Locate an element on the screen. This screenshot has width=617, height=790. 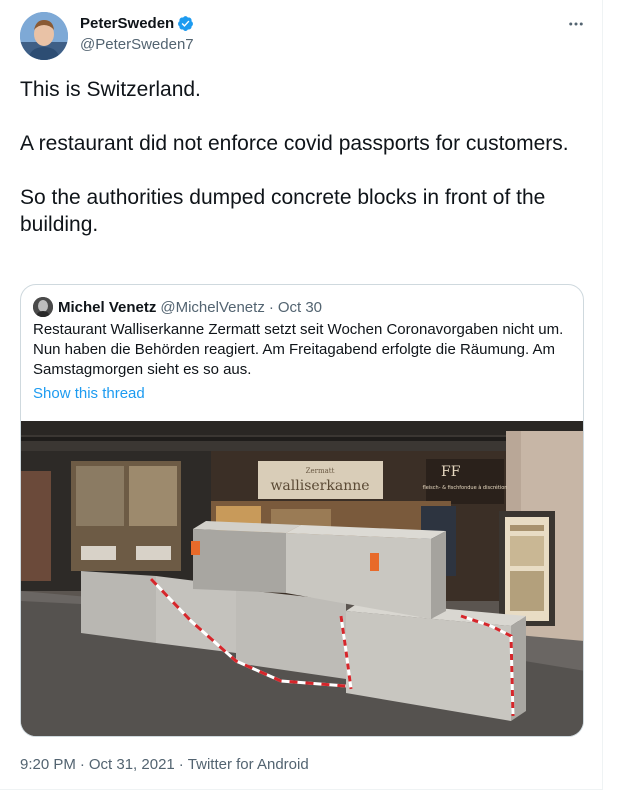
author-avatar is located at coordinates (44, 36).